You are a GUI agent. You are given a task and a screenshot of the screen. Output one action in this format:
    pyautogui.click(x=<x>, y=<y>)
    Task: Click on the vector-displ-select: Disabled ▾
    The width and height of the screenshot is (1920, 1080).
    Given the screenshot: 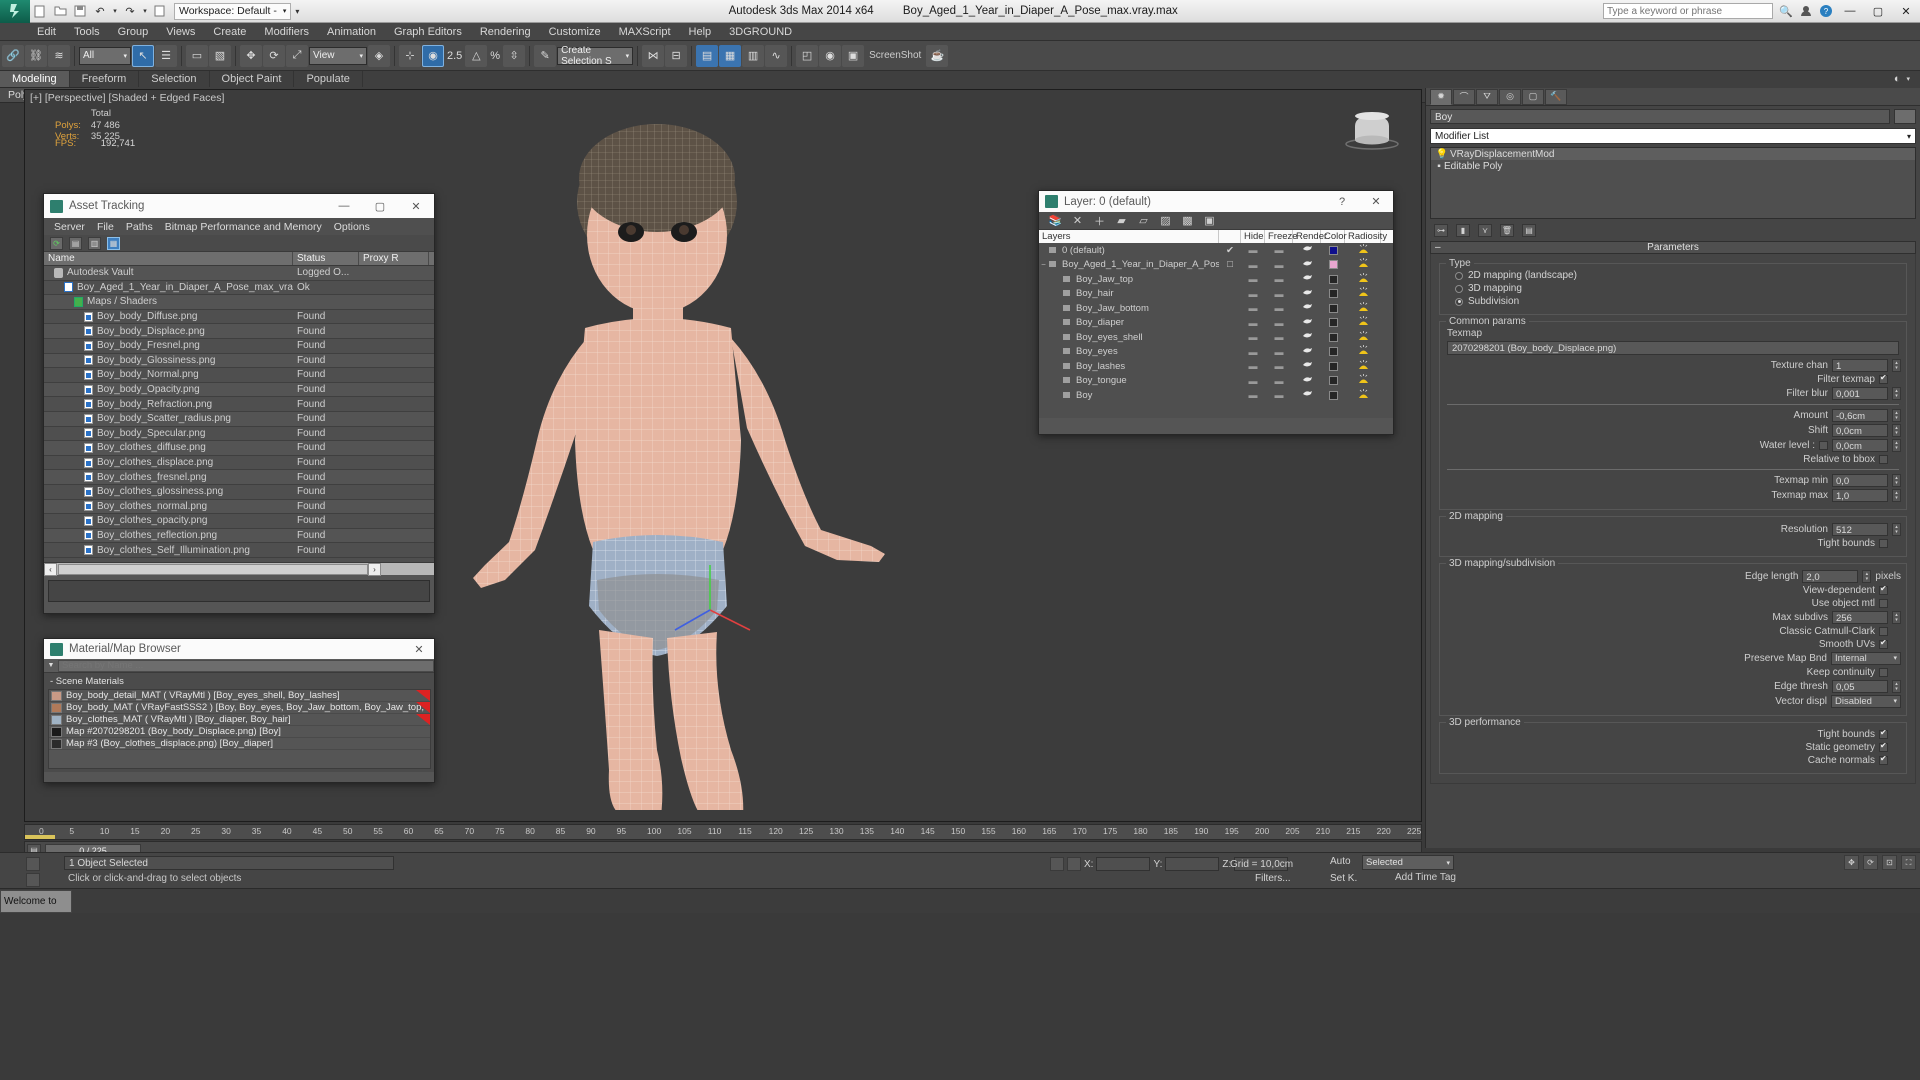 What is the action you would take?
    pyautogui.click(x=1866, y=701)
    